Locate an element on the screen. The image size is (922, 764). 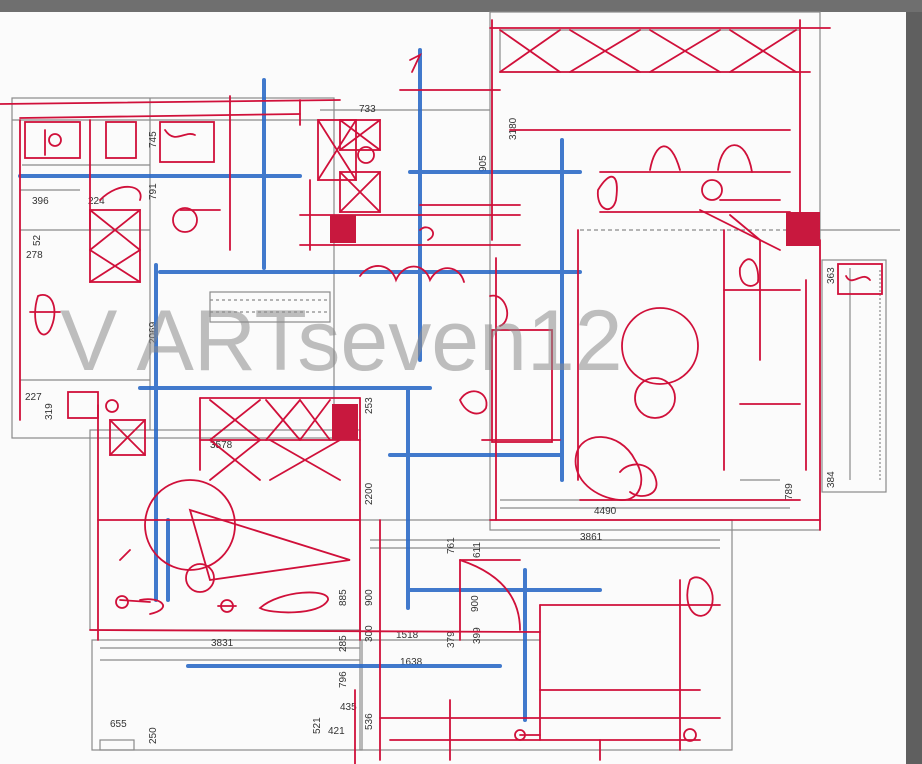
dim-789: 789 is located at coordinates (789, 491).